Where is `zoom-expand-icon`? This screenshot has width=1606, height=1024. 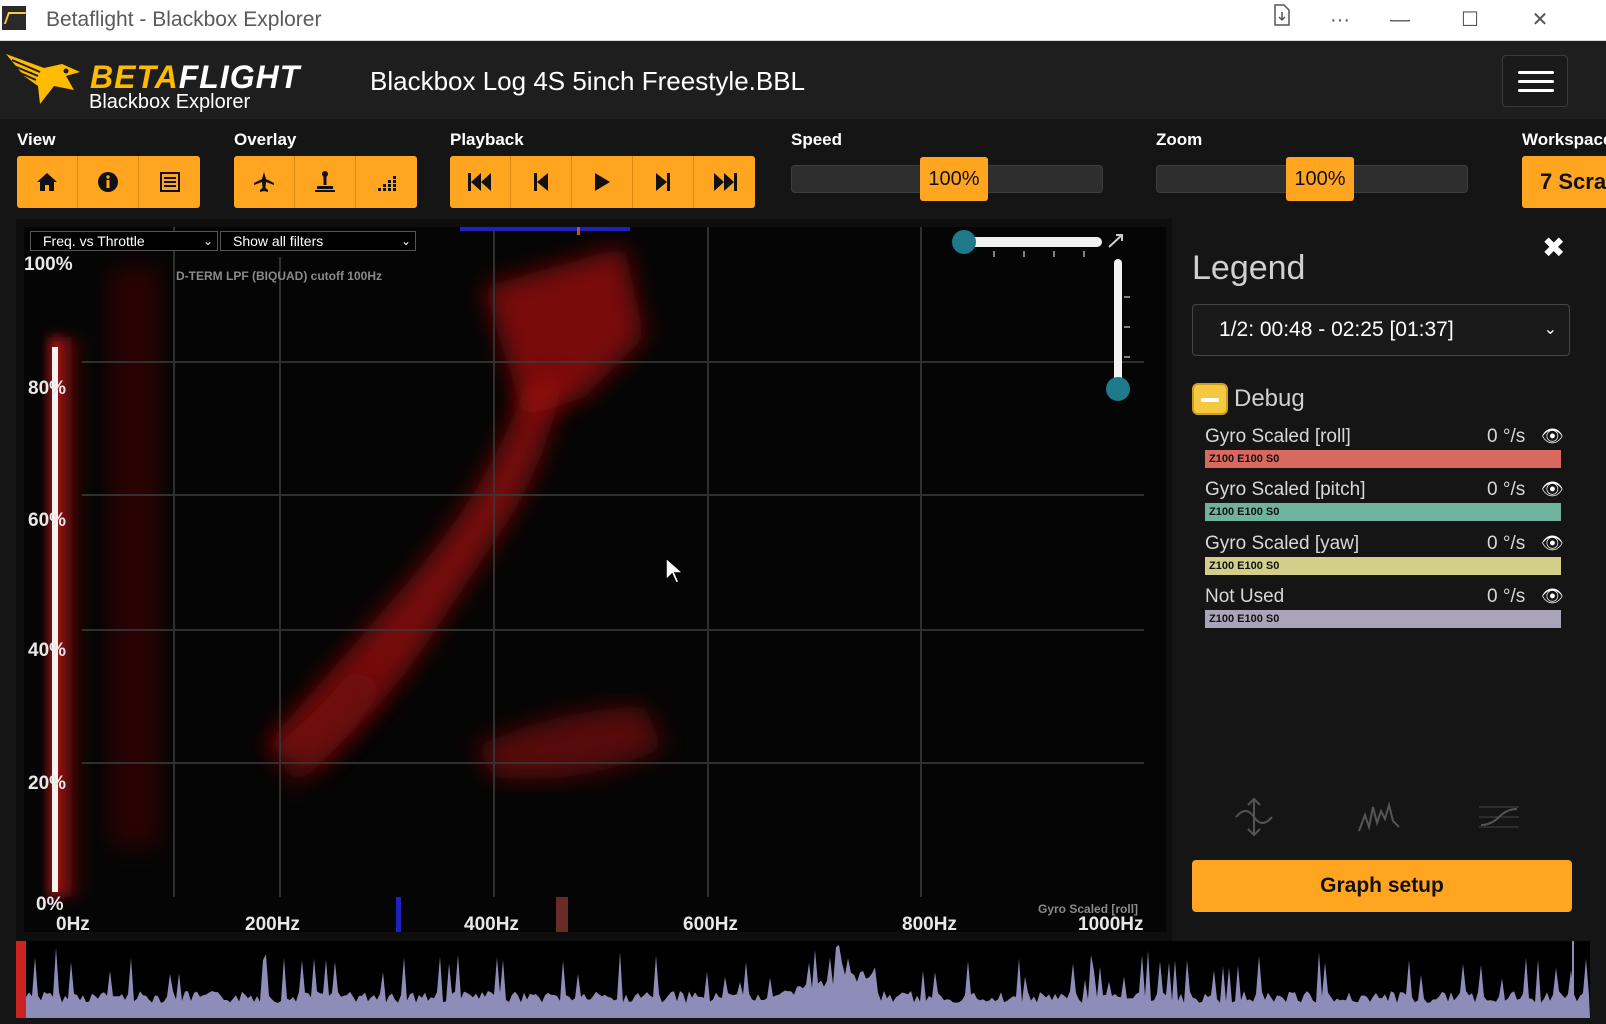 zoom-expand-icon is located at coordinates (1254, 817).